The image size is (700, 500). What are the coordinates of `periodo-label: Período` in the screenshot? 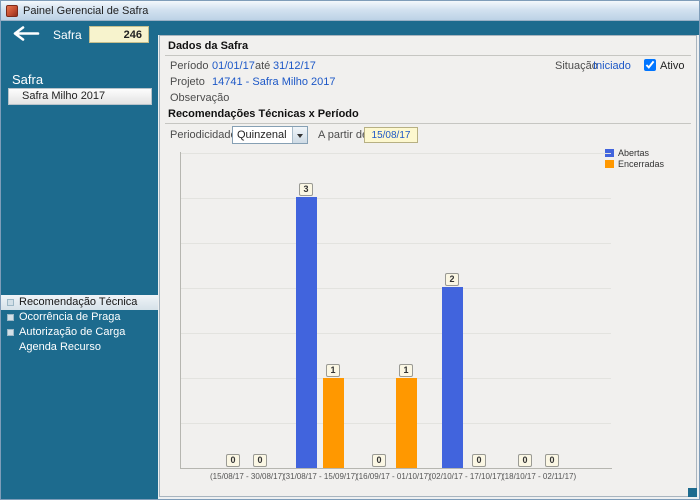 It's located at (189, 66).